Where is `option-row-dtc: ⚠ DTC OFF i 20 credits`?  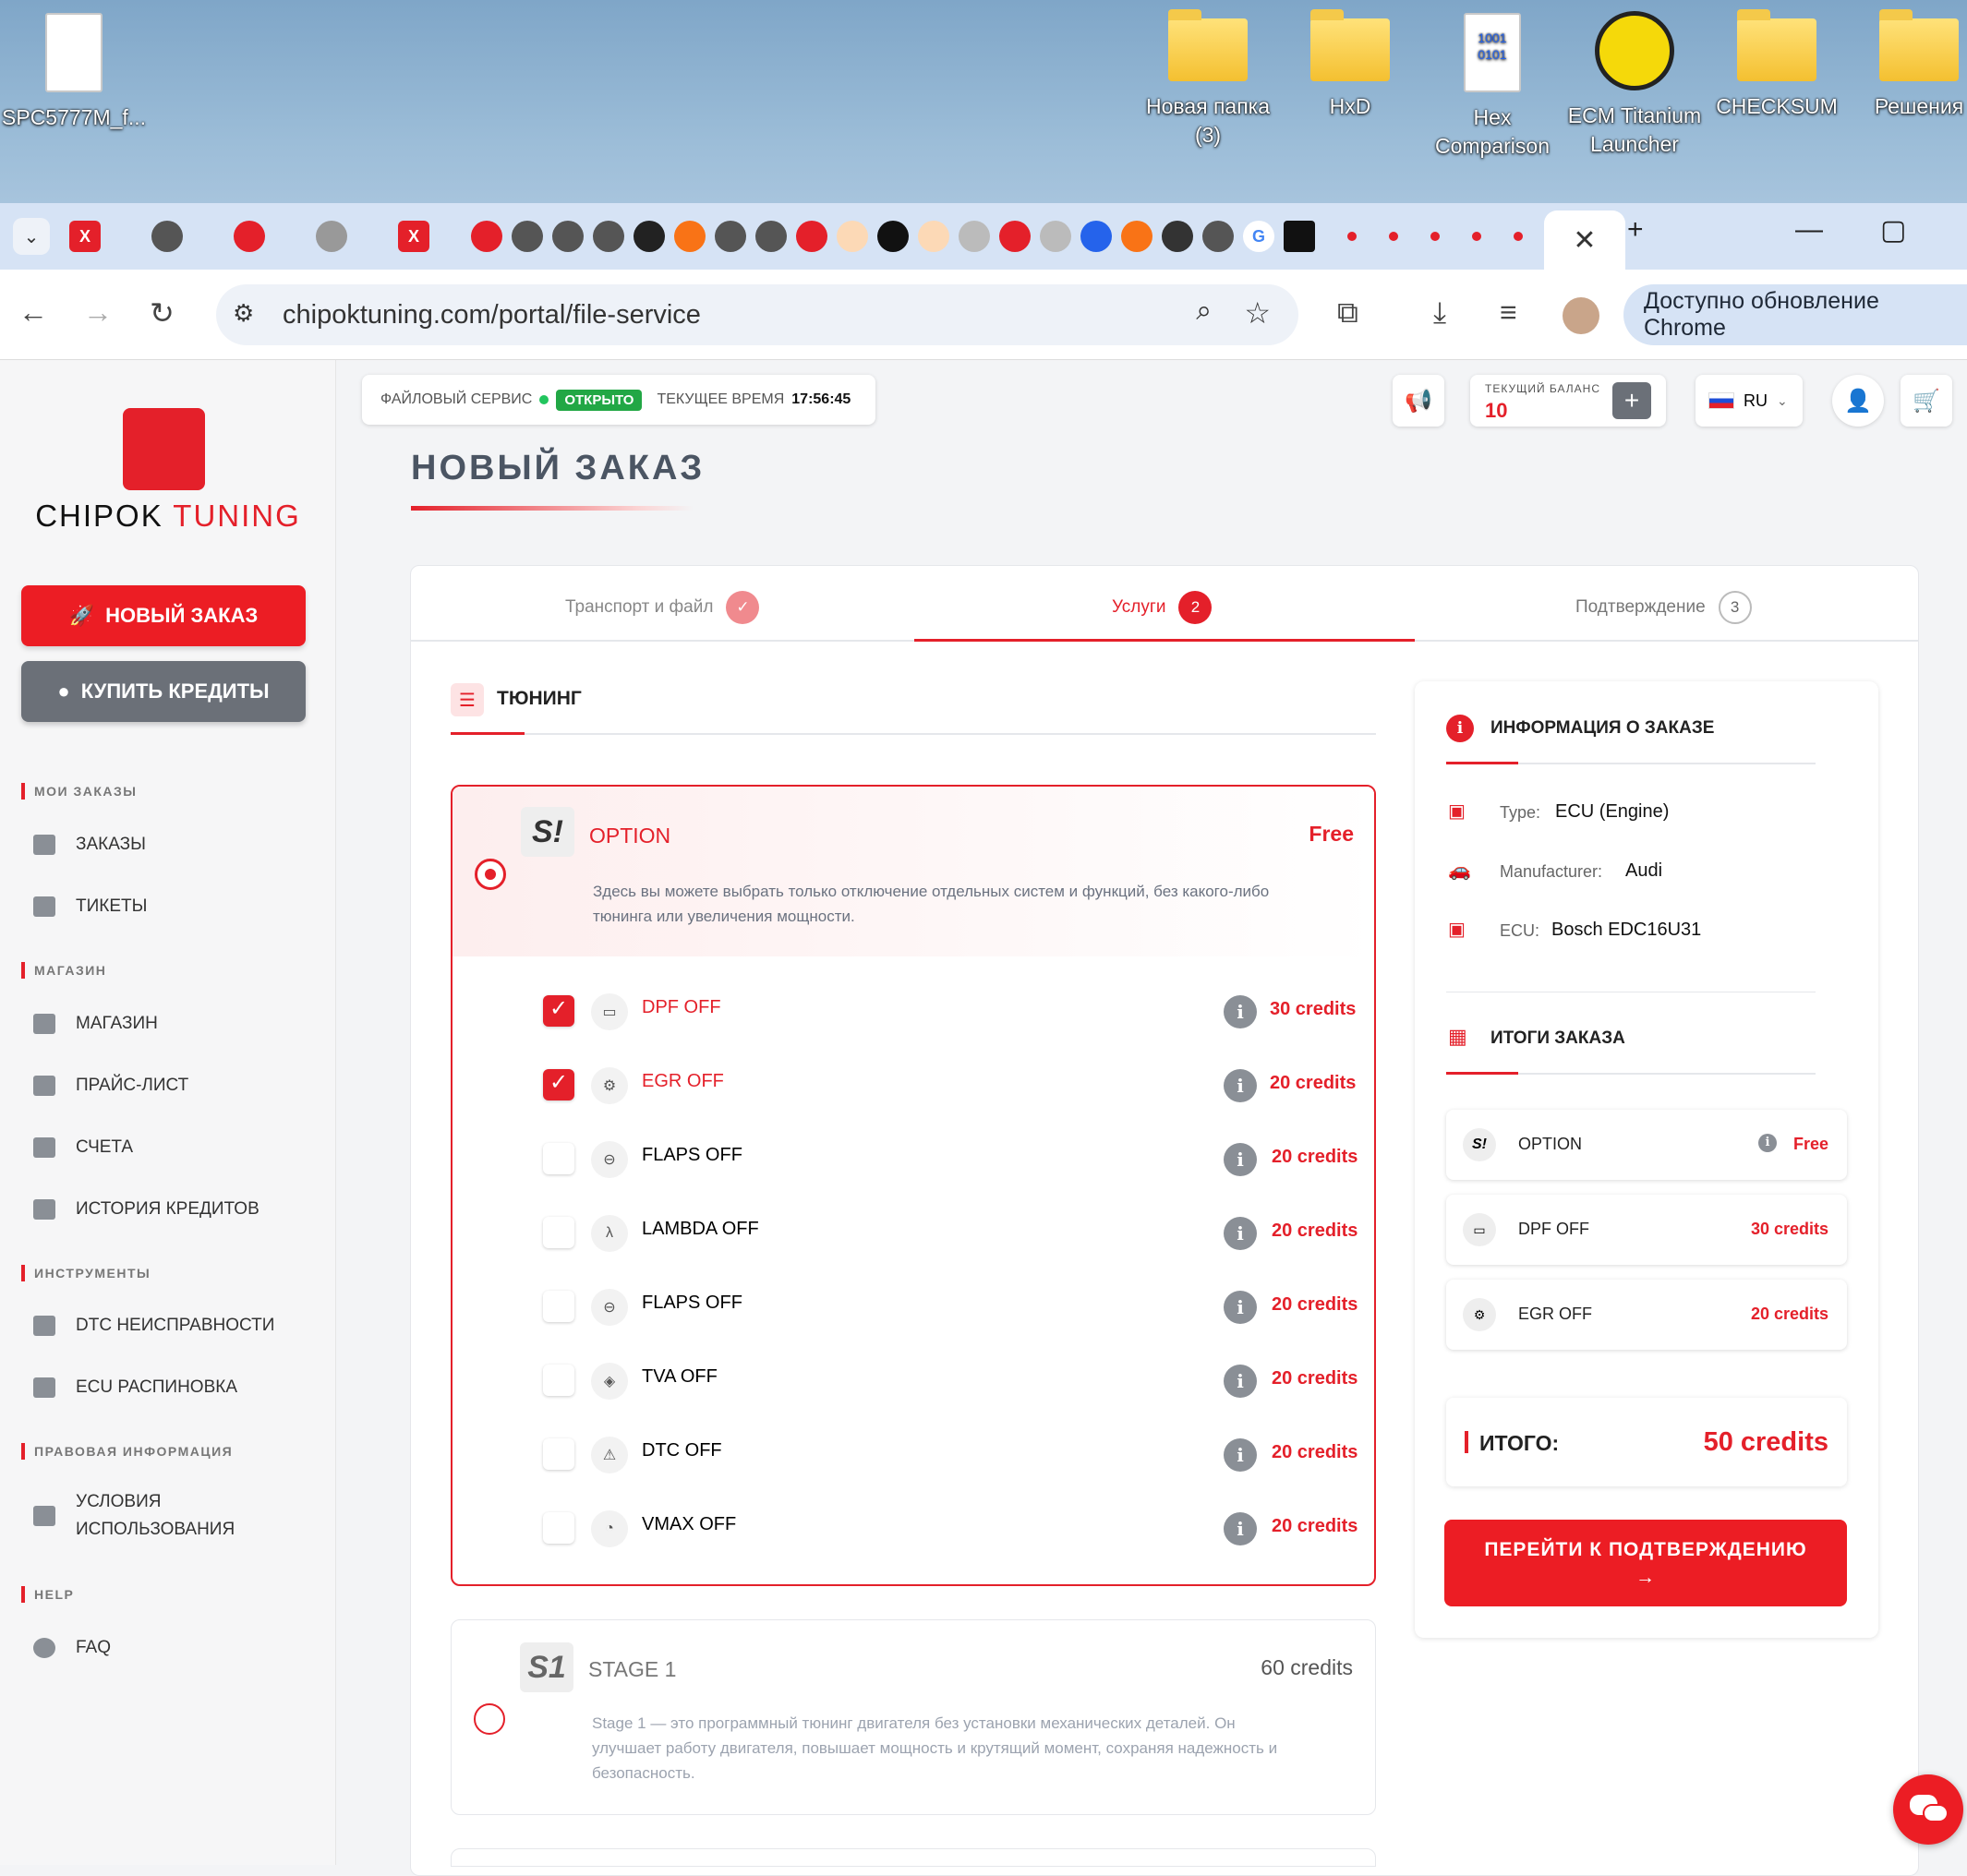 option-row-dtc: ⚠ DTC OFF i 20 credits is located at coordinates (913, 1455).